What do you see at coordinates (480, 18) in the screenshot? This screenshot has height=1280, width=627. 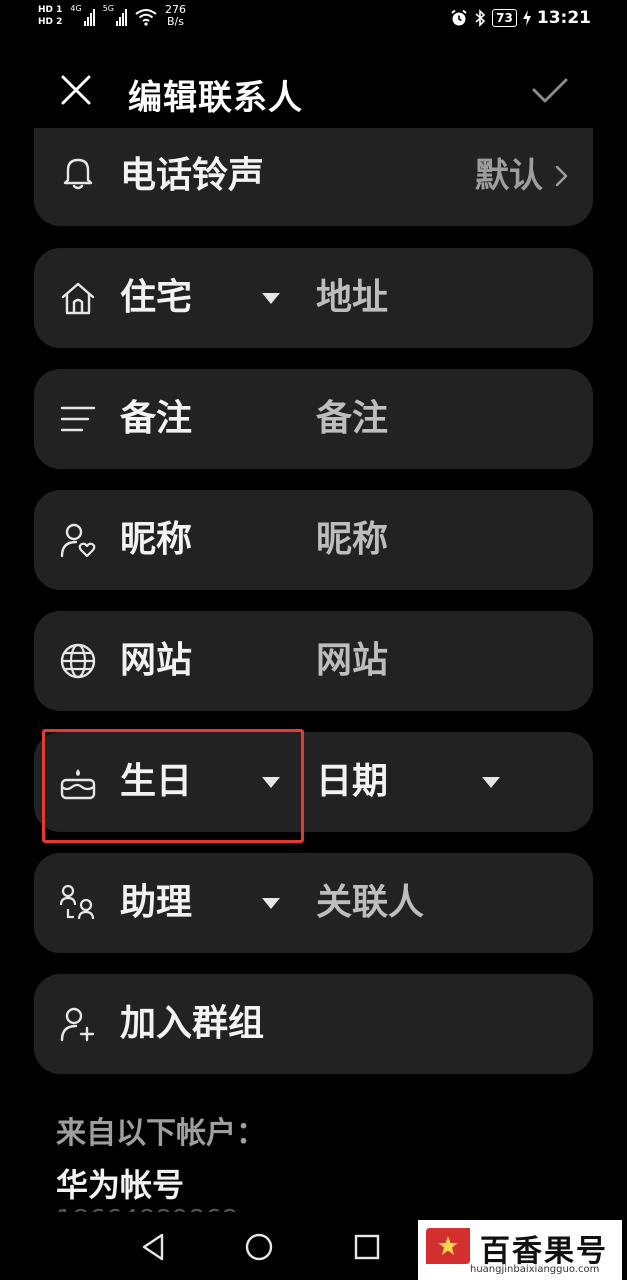 I see `bluetooth-icon` at bounding box center [480, 18].